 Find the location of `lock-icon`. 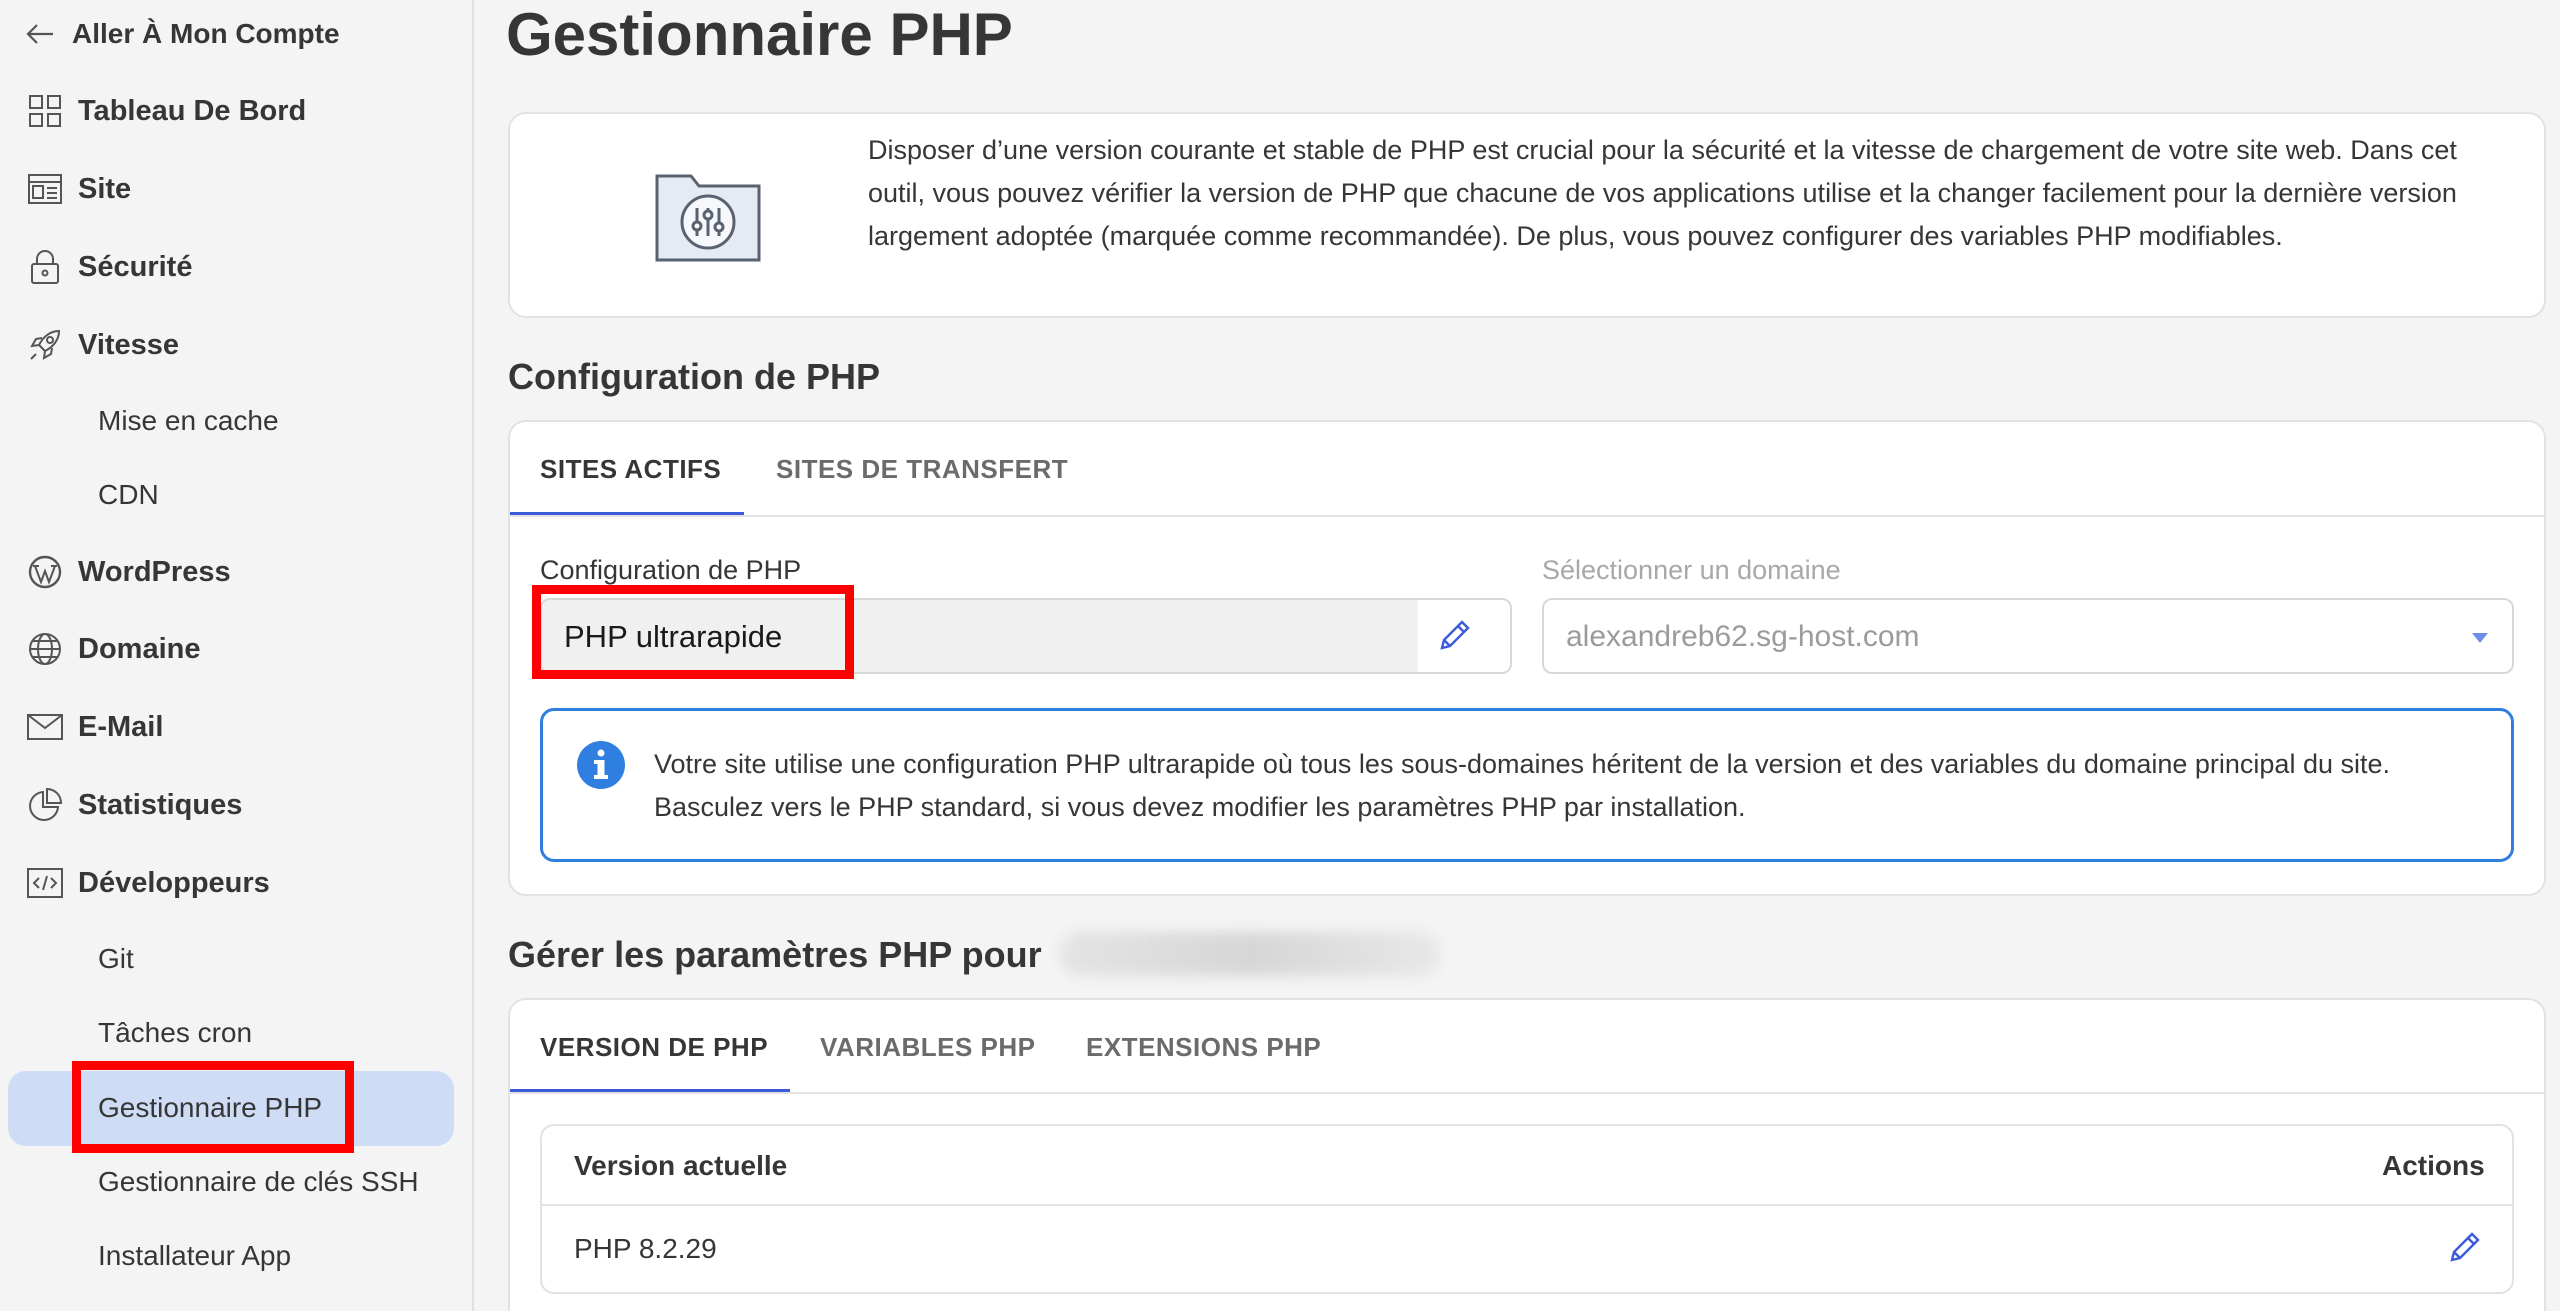

lock-icon is located at coordinates (45, 267).